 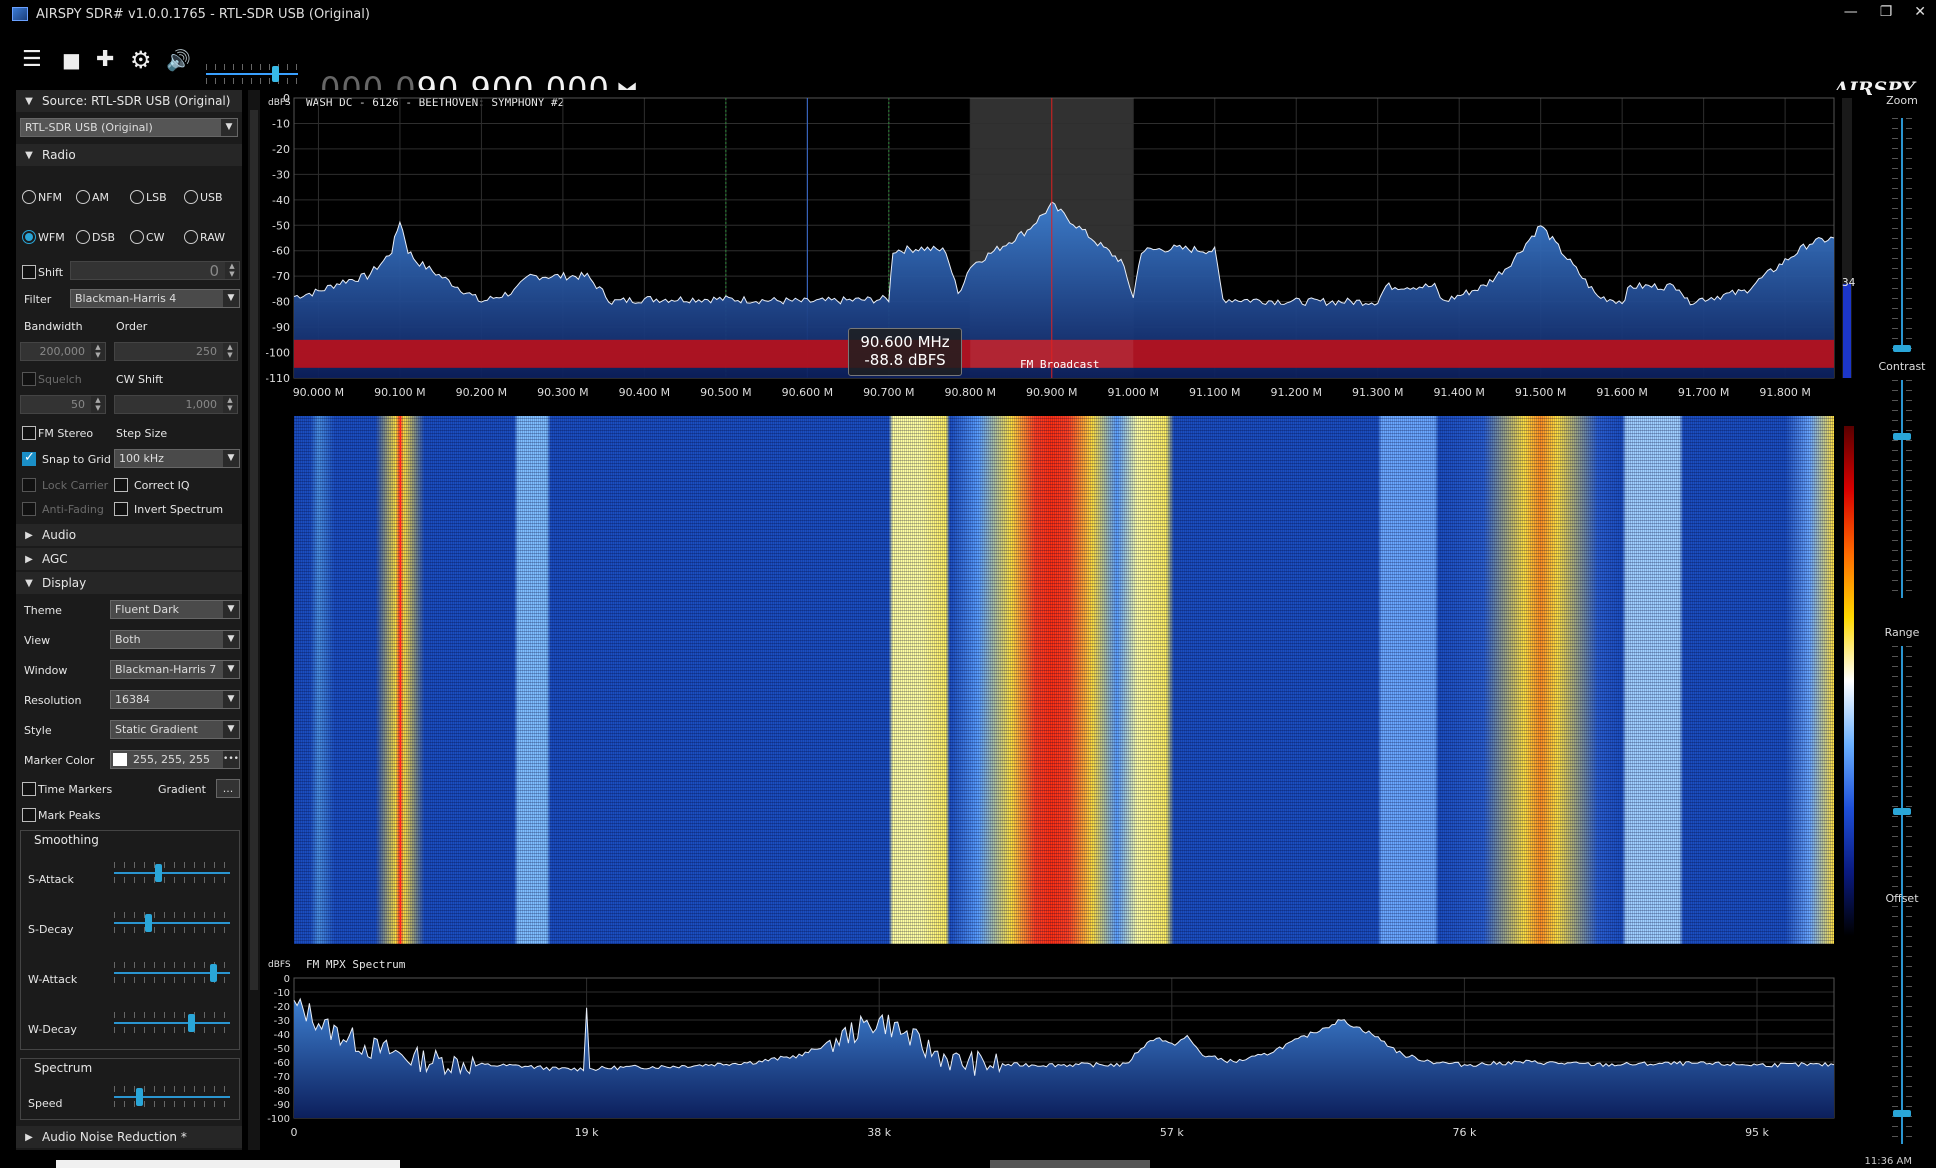 What do you see at coordinates (175, 759) in the screenshot?
I see `marker-color-field: 255, 255, 255 •••` at bounding box center [175, 759].